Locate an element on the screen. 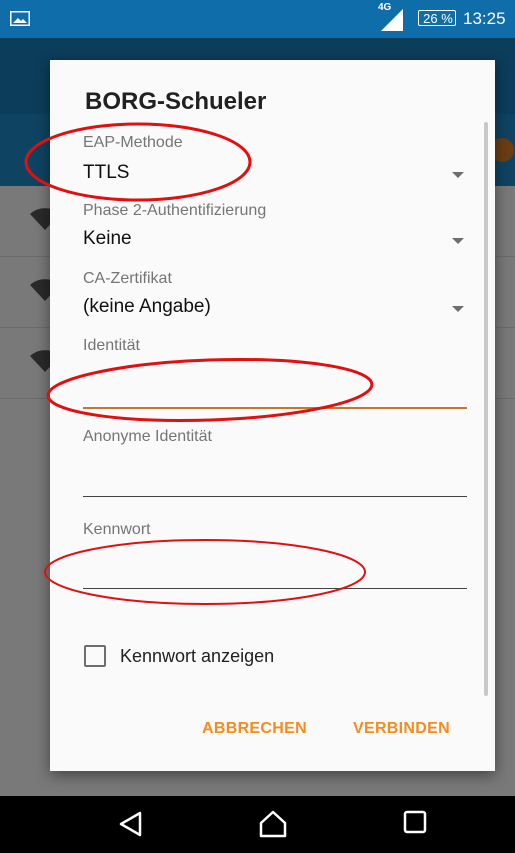 This screenshot has height=853, width=515. eap-method-label: EAP-Methode is located at coordinates (133, 142).